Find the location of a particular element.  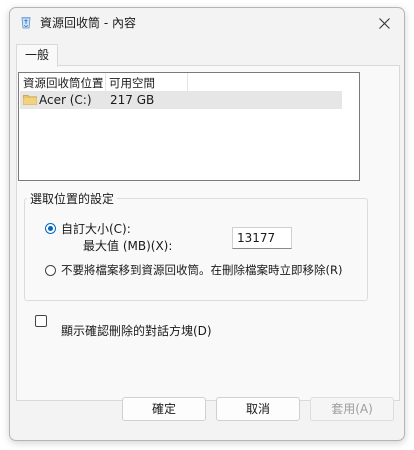

max-value-label: 最大值 (MB)(X): is located at coordinates (128, 246).